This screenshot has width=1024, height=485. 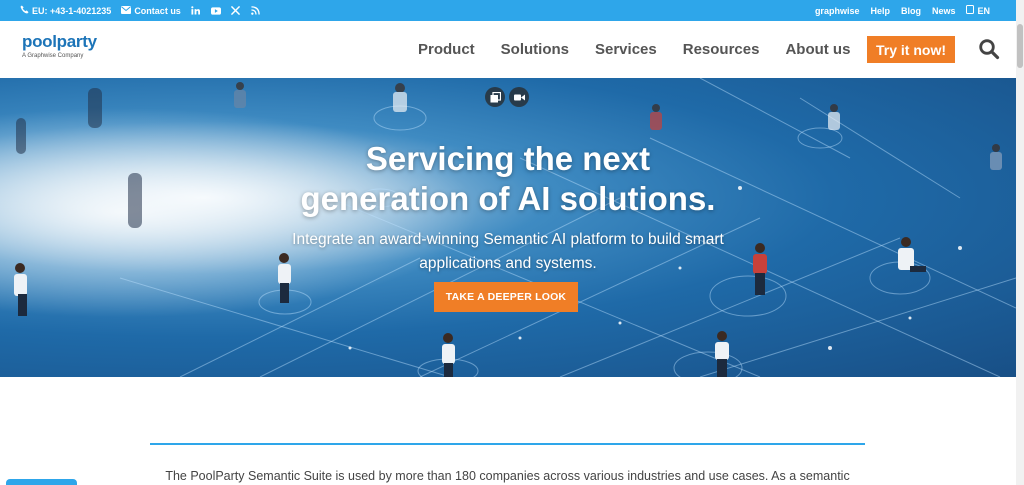 What do you see at coordinates (41, 482) in the screenshot?
I see `floating-tab-button` at bounding box center [41, 482].